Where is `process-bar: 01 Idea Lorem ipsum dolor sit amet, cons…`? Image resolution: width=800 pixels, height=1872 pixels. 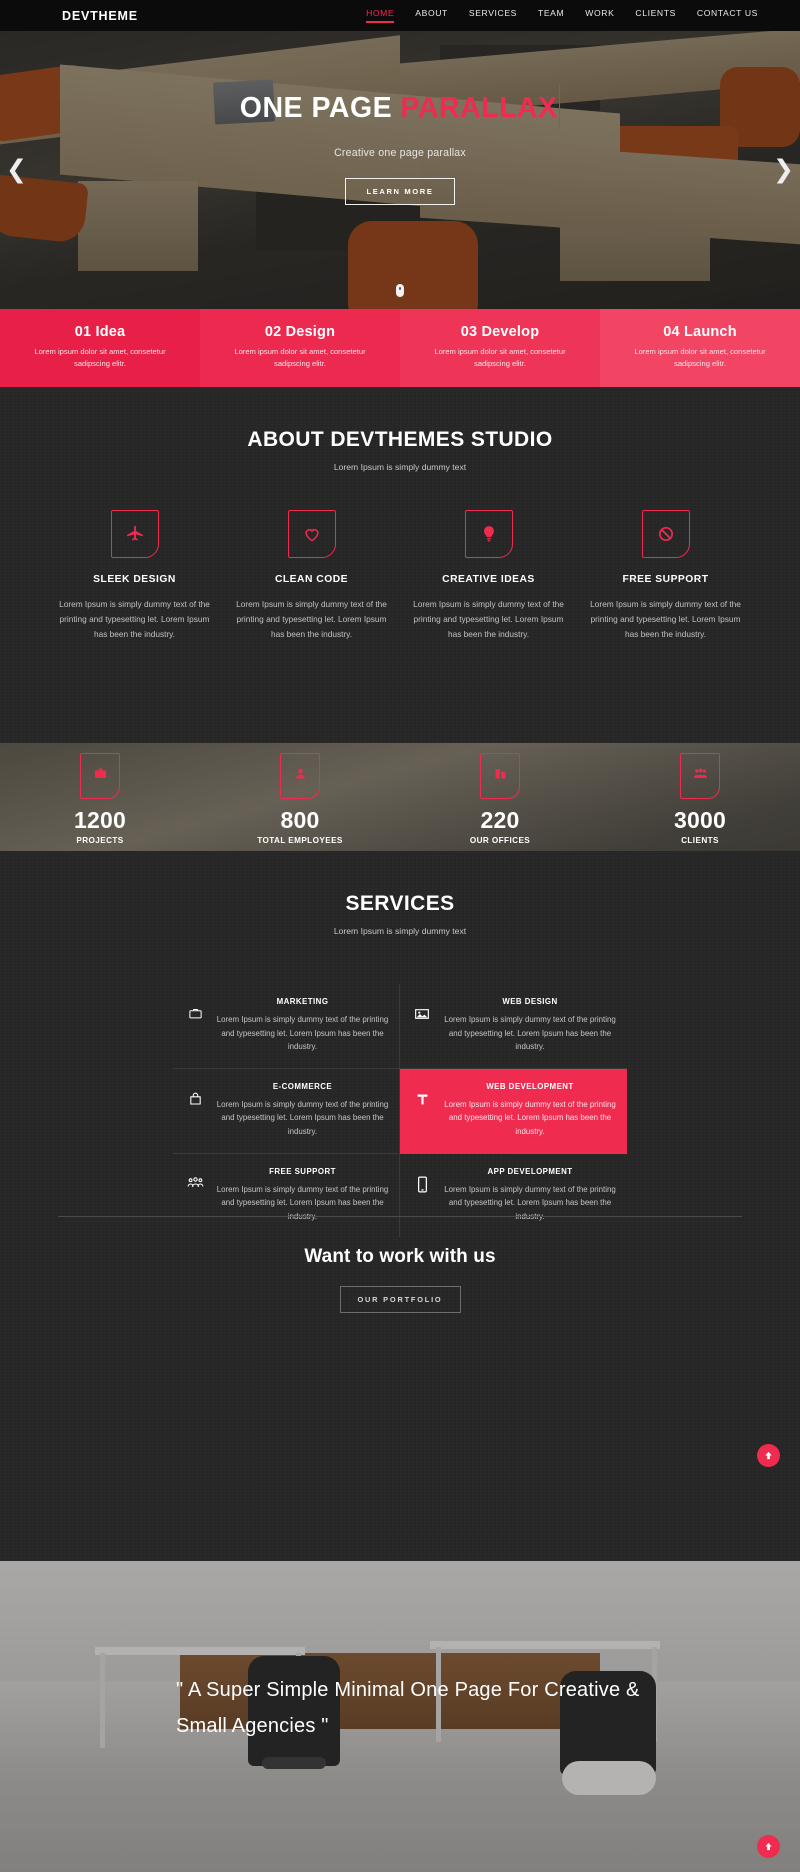 process-bar: 01 Idea Lorem ipsum dolor sit amet, cons… is located at coordinates (400, 348).